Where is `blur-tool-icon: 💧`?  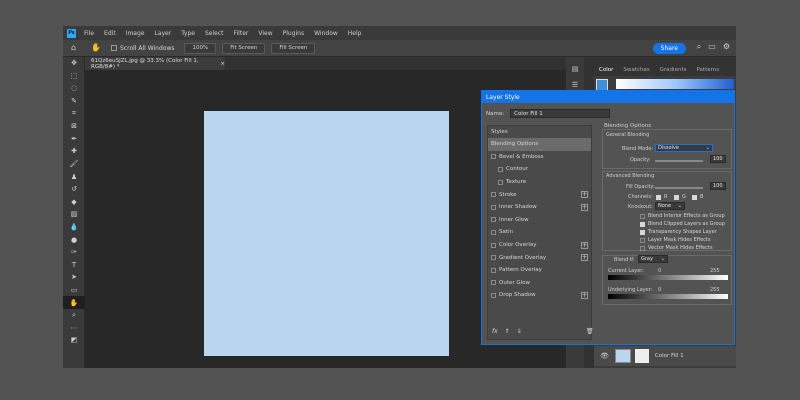
blur-tool-icon: 💧 is located at coordinates (74, 227).